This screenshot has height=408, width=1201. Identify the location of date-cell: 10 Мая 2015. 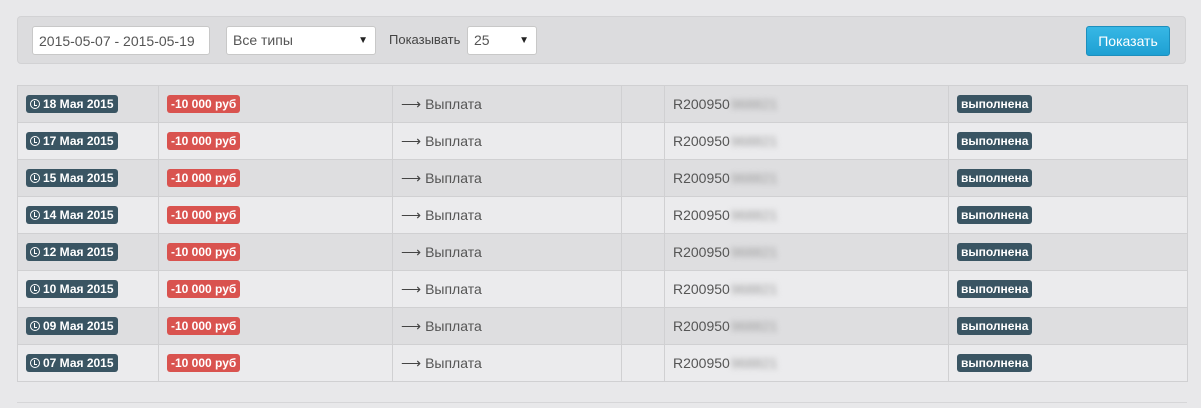
(88, 289).